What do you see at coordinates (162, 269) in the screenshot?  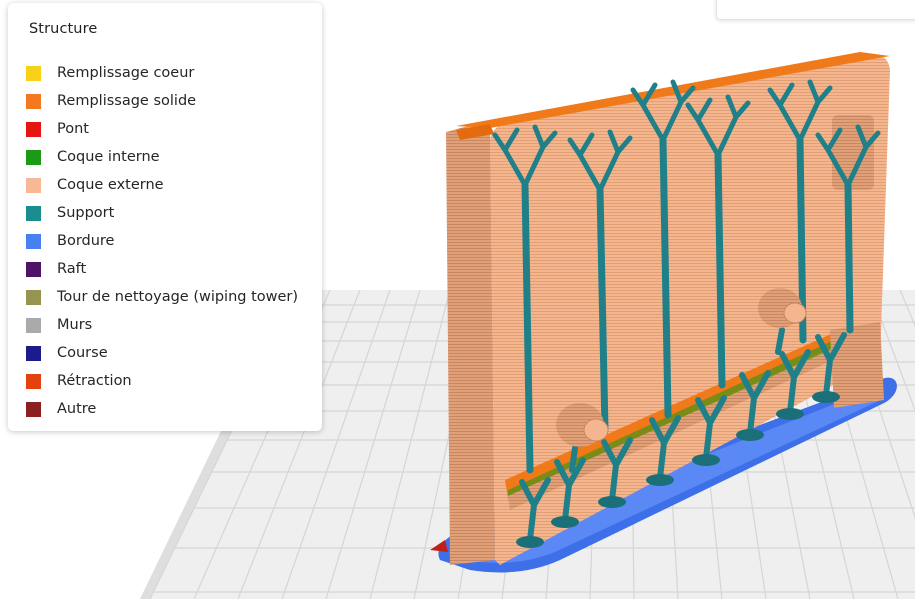 I see `legend-item: Raft` at bounding box center [162, 269].